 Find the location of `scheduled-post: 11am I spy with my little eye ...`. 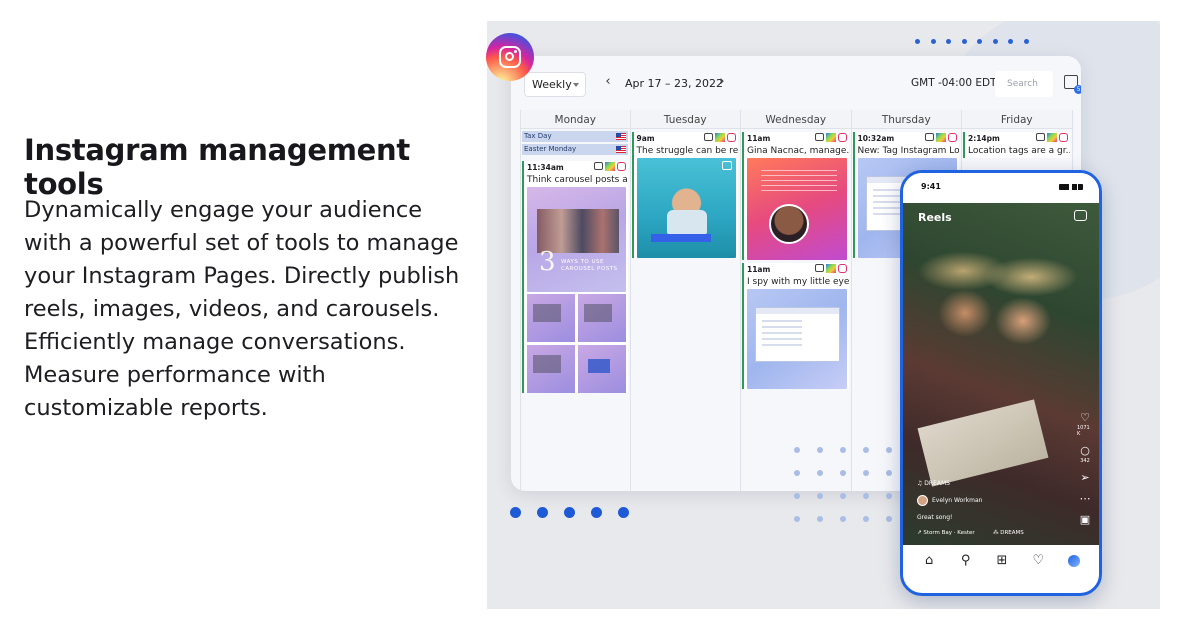

scheduled-post: 11am I spy with my little eye ... is located at coordinates (795, 326).